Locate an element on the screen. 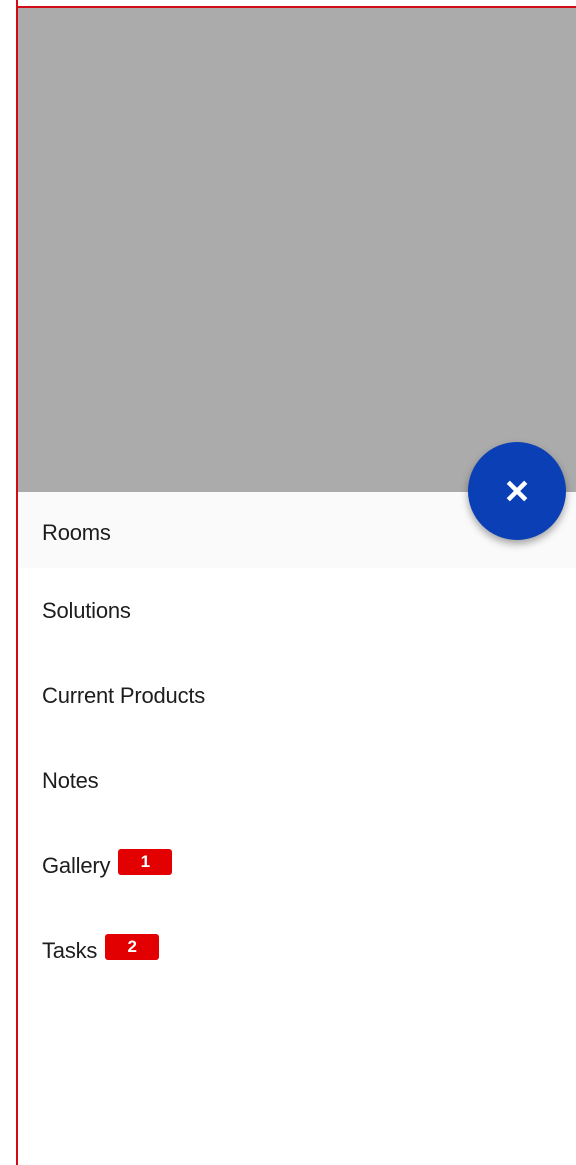  menu-item-current-products: Current Products is located at coordinates (297, 695).